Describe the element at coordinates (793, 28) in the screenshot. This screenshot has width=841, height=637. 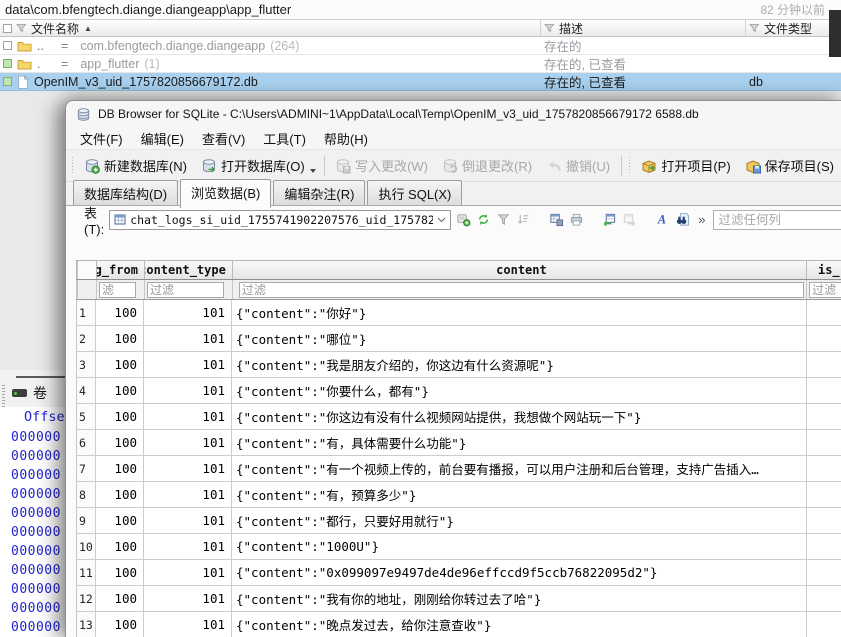
I see `column-header-filetype: 文件类型` at that location.